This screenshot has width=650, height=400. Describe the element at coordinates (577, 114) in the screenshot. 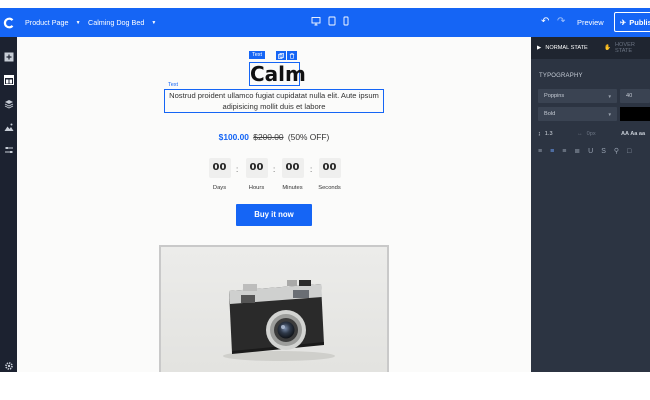

I see `font-weight-select: Bold ▼` at that location.